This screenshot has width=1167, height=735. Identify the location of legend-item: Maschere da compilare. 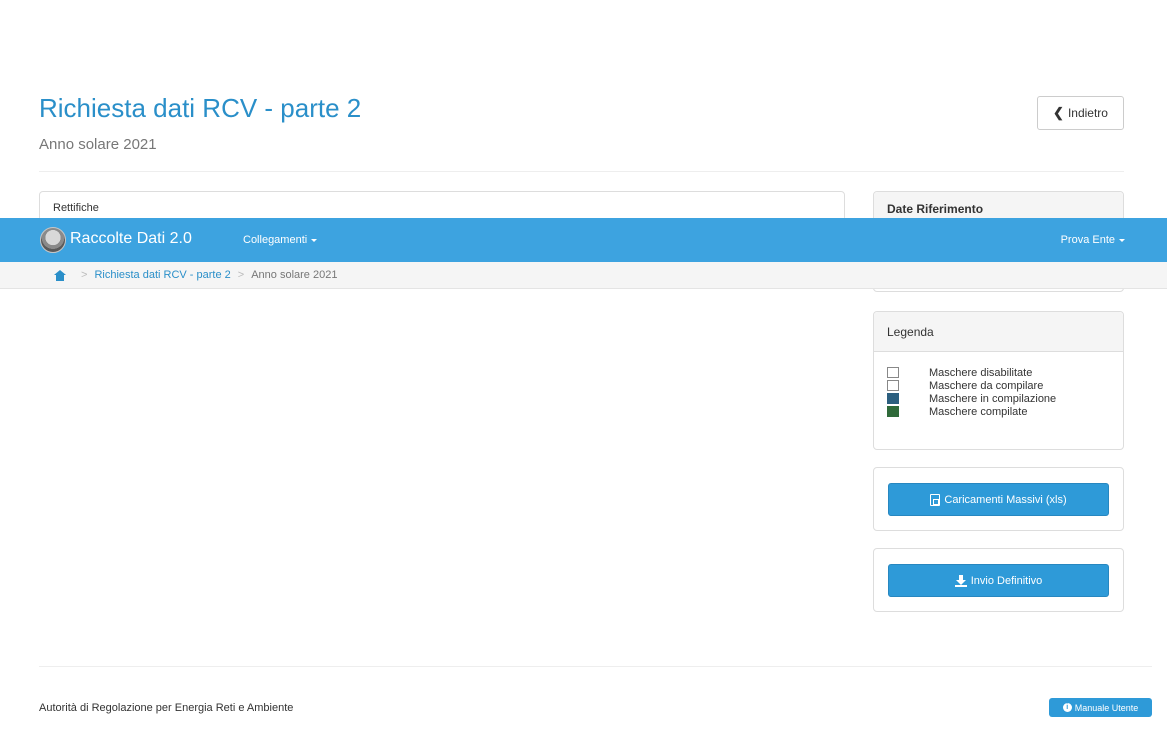
(998, 385).